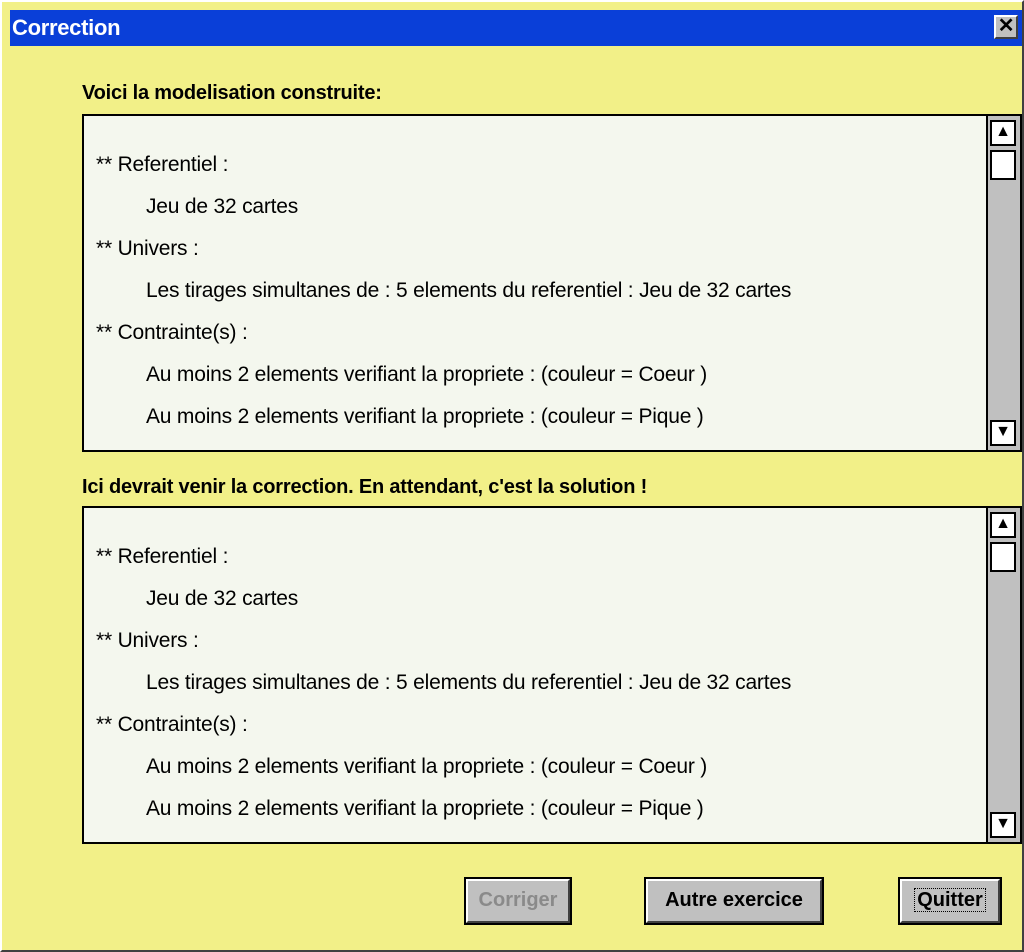  Describe the element at coordinates (232, 93) in the screenshot. I see `modelisation-label: Voici la modelisation construite:` at that location.